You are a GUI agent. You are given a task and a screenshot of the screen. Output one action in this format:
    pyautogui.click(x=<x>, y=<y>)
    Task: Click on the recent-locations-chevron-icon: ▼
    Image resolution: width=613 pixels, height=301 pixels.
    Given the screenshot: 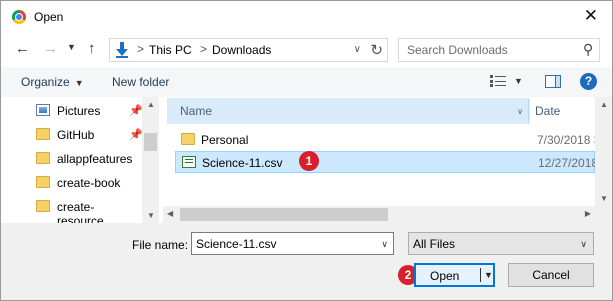 What is the action you would take?
    pyautogui.click(x=71, y=47)
    